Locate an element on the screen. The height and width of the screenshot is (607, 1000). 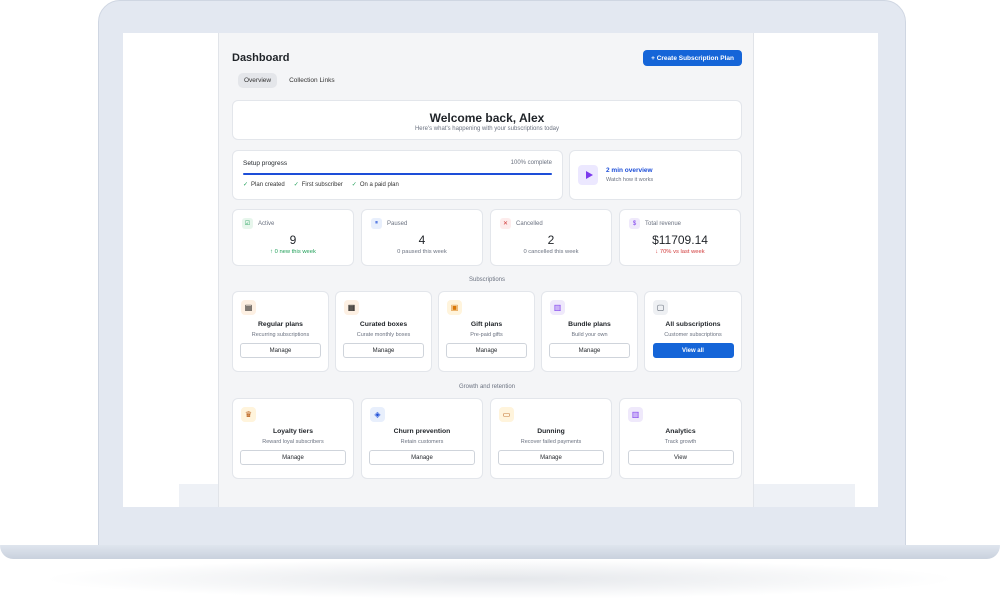
welcome-title: Welcome back, Alex is located at coordinates (487, 118).